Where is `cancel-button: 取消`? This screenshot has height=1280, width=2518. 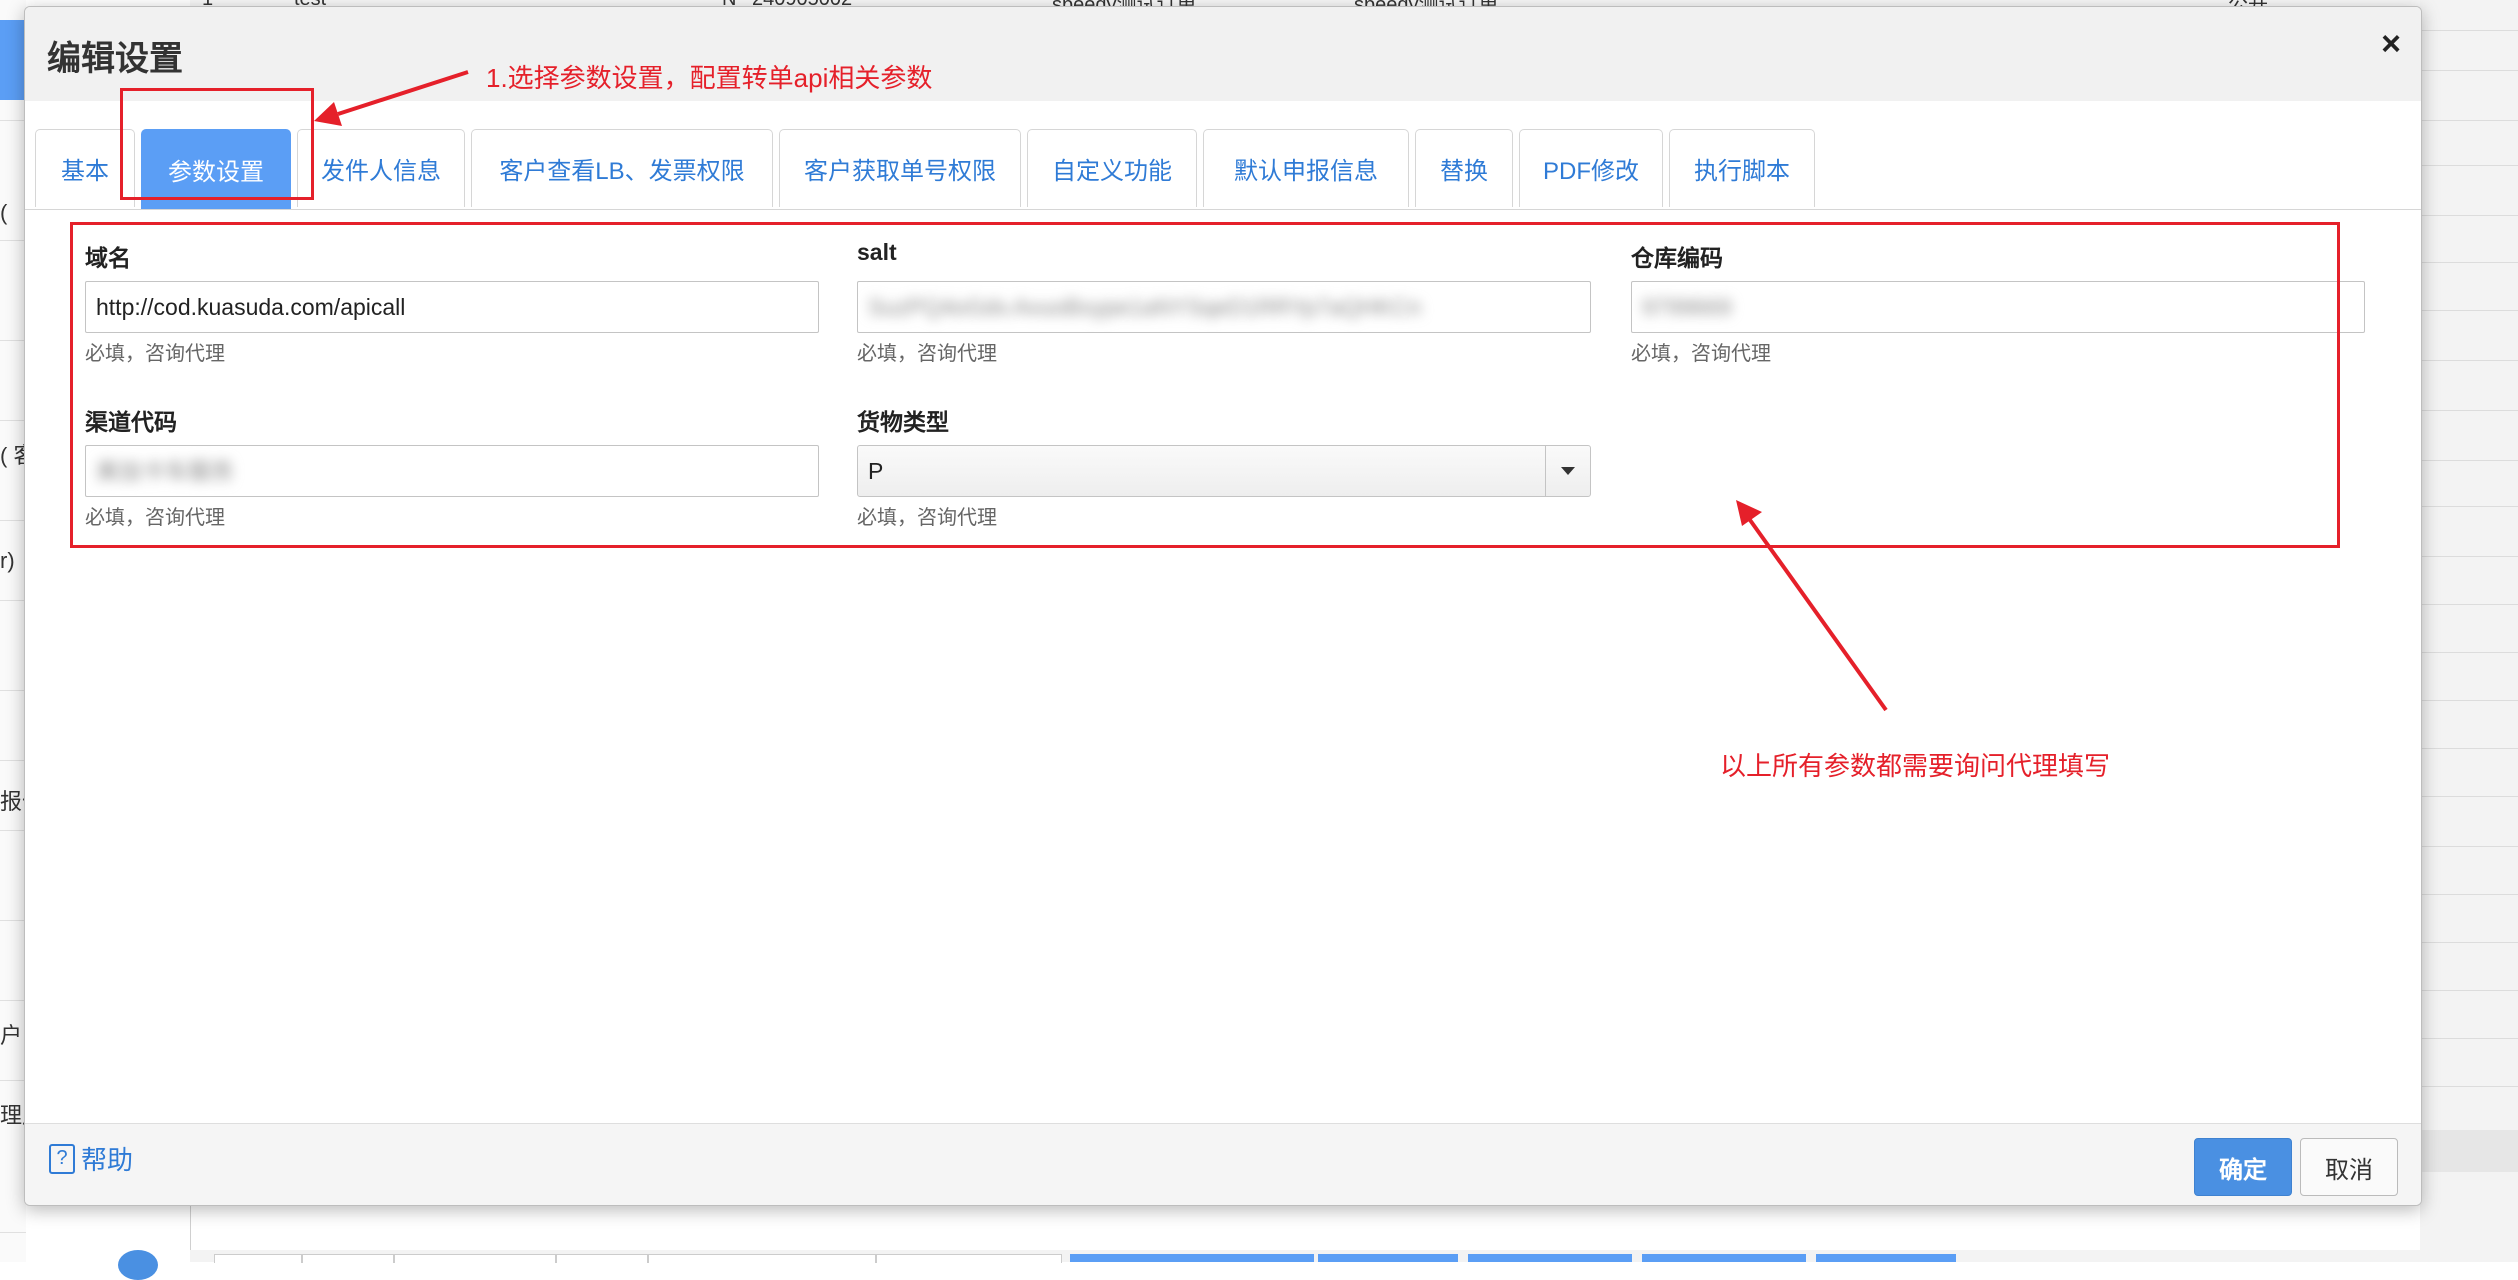
cancel-button: 取消 is located at coordinates (2349, 1167).